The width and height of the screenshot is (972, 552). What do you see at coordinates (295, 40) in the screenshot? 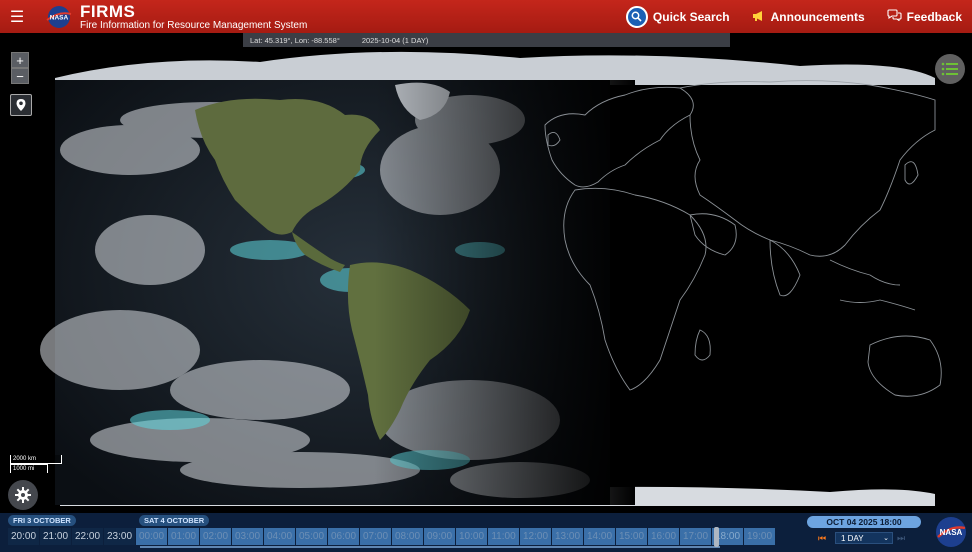
I see `lat-lon-readout: Lat: 45.319°, Lon: -88.558°` at bounding box center [295, 40].